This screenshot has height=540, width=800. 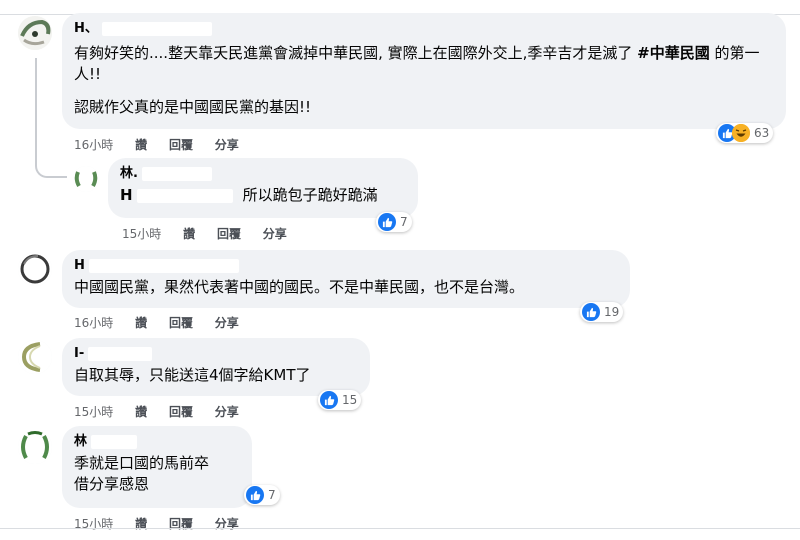 I want to click on reaction-count: 63, so click(x=762, y=133).